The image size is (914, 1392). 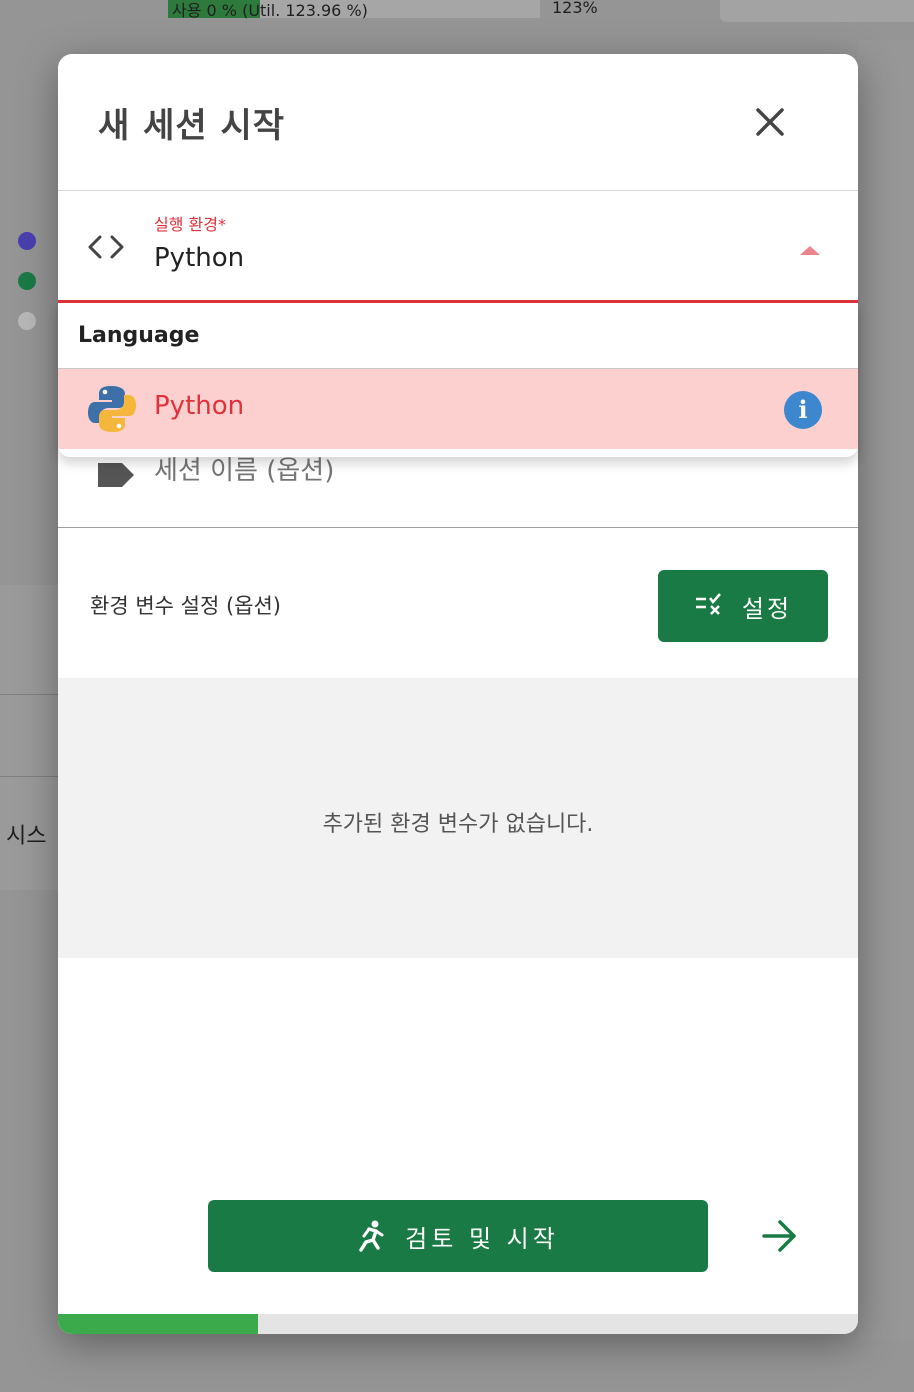 What do you see at coordinates (199, 406) in the screenshot?
I see `dropdown-item-label: Python` at bounding box center [199, 406].